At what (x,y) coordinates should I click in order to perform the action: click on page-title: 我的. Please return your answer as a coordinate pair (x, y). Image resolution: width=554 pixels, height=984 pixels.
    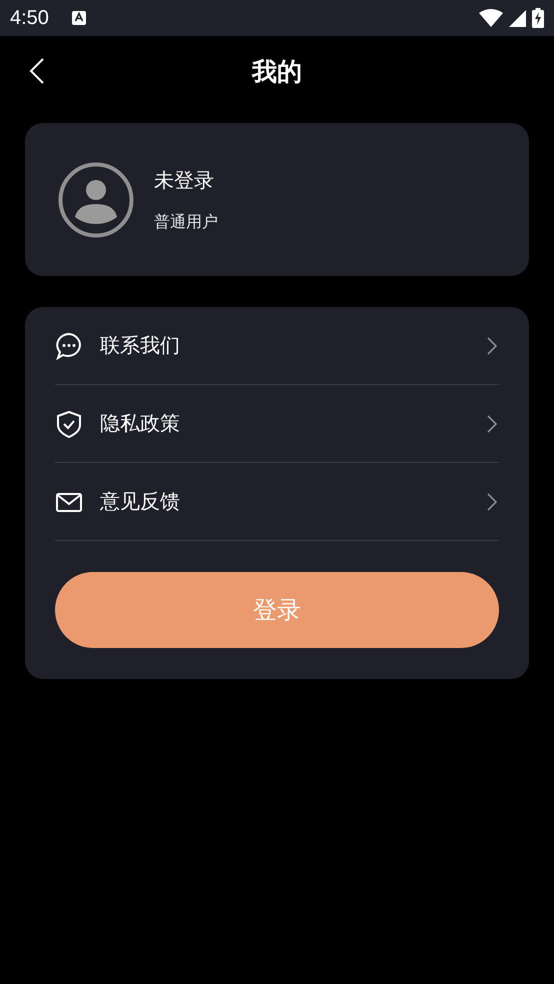
    Looking at the image, I should click on (277, 72).